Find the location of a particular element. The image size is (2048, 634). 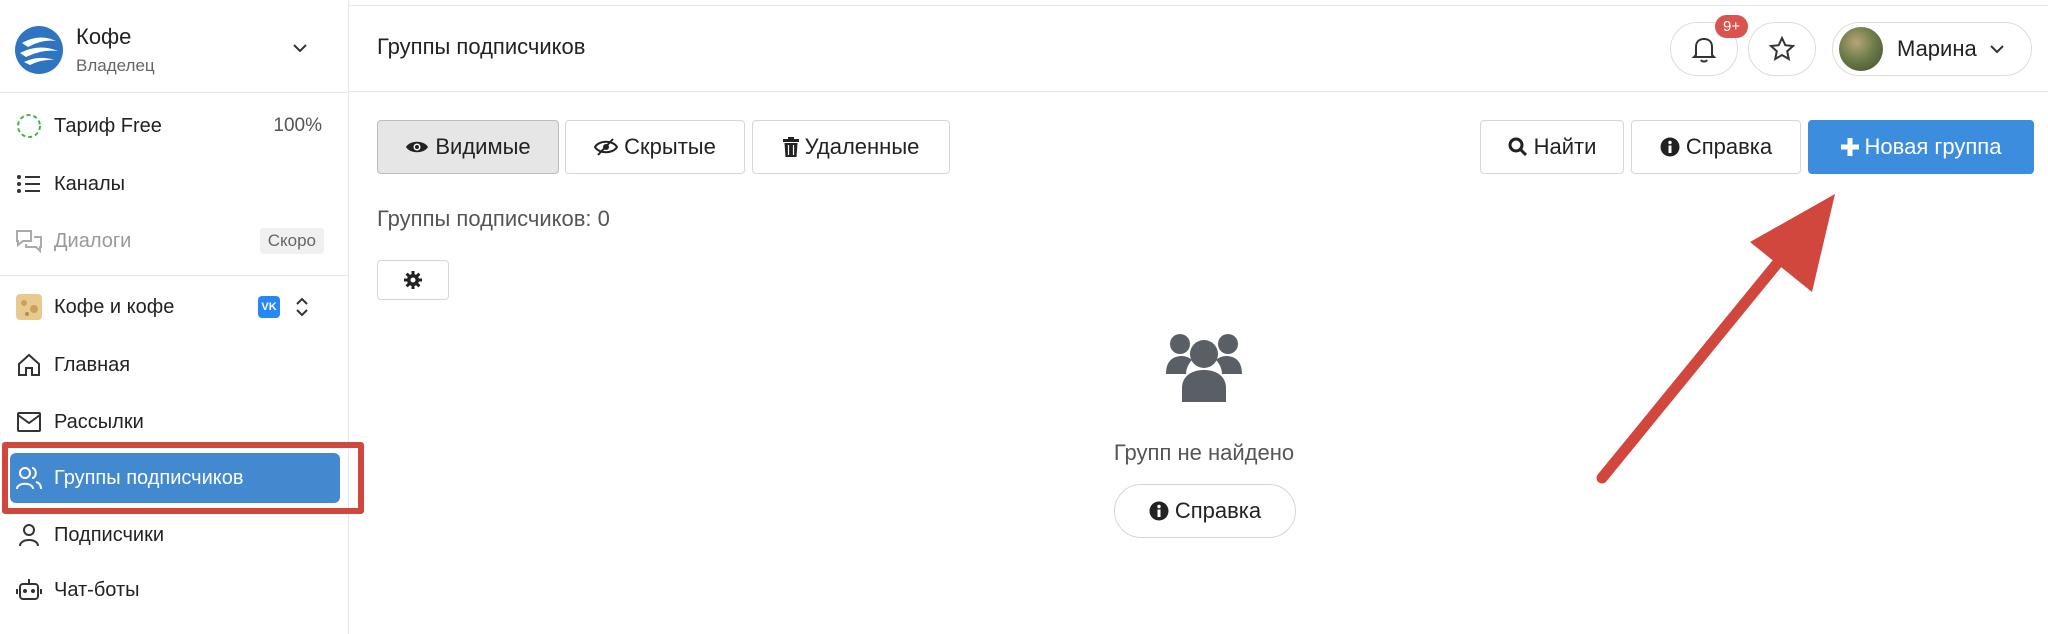

help-label: Справка is located at coordinates (1729, 146).